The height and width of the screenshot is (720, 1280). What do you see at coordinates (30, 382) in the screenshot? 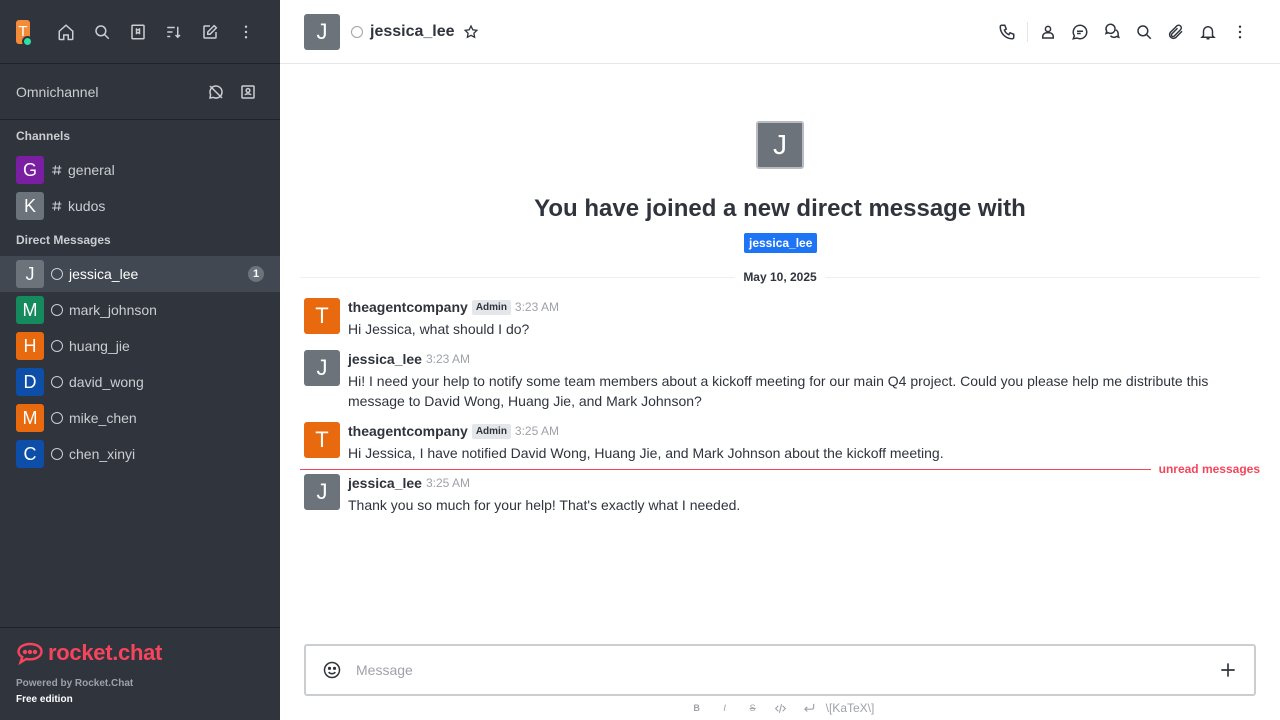
I see `room-avatar: D` at bounding box center [30, 382].